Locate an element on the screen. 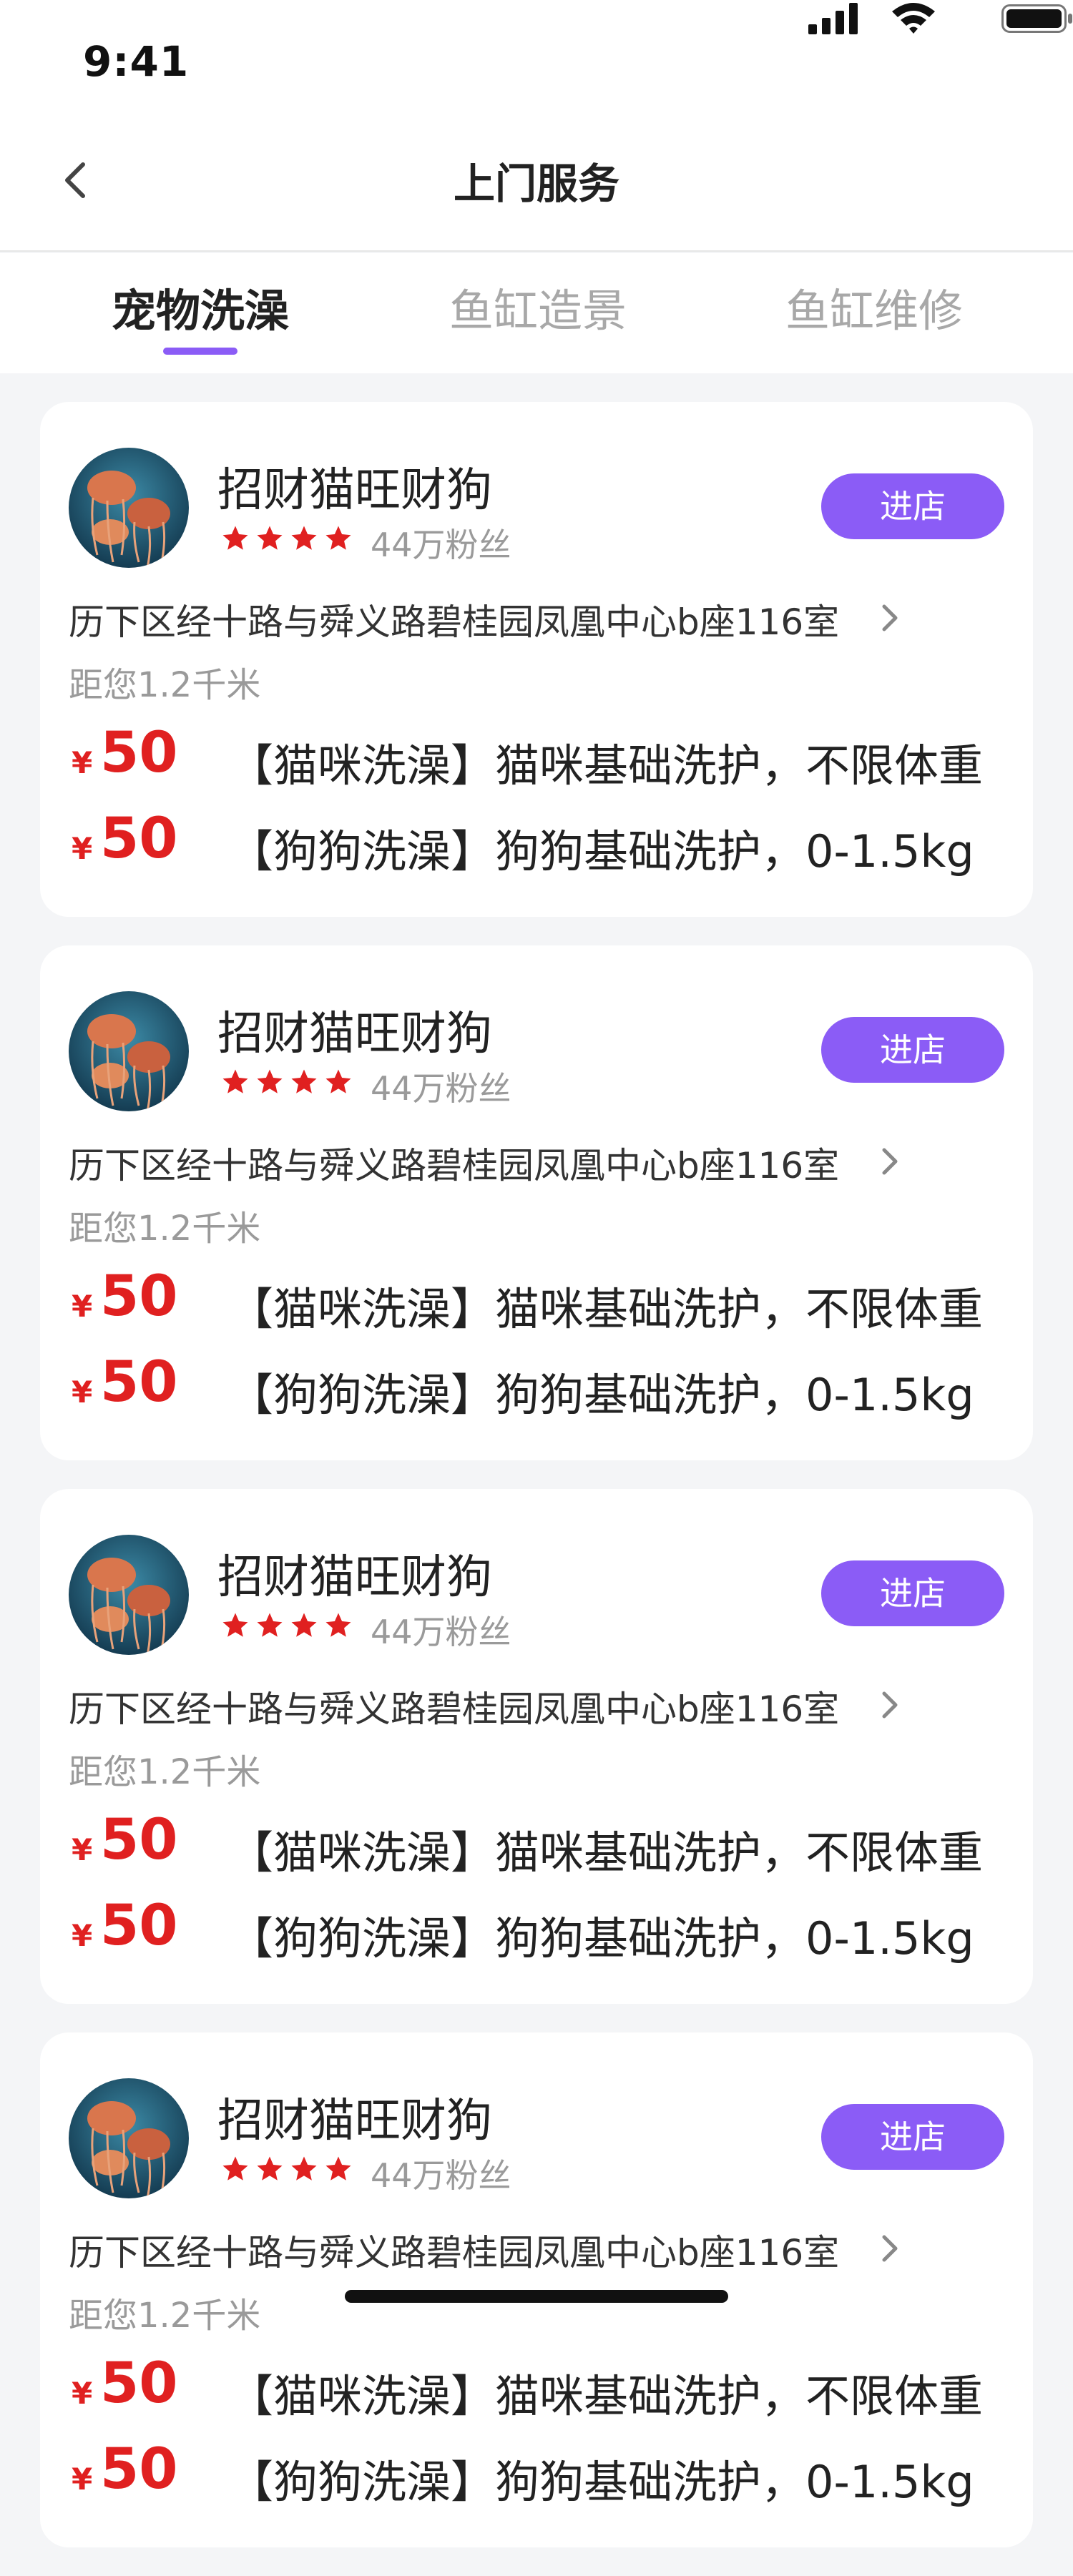  status-bar: 9:41 is located at coordinates (536, 63).